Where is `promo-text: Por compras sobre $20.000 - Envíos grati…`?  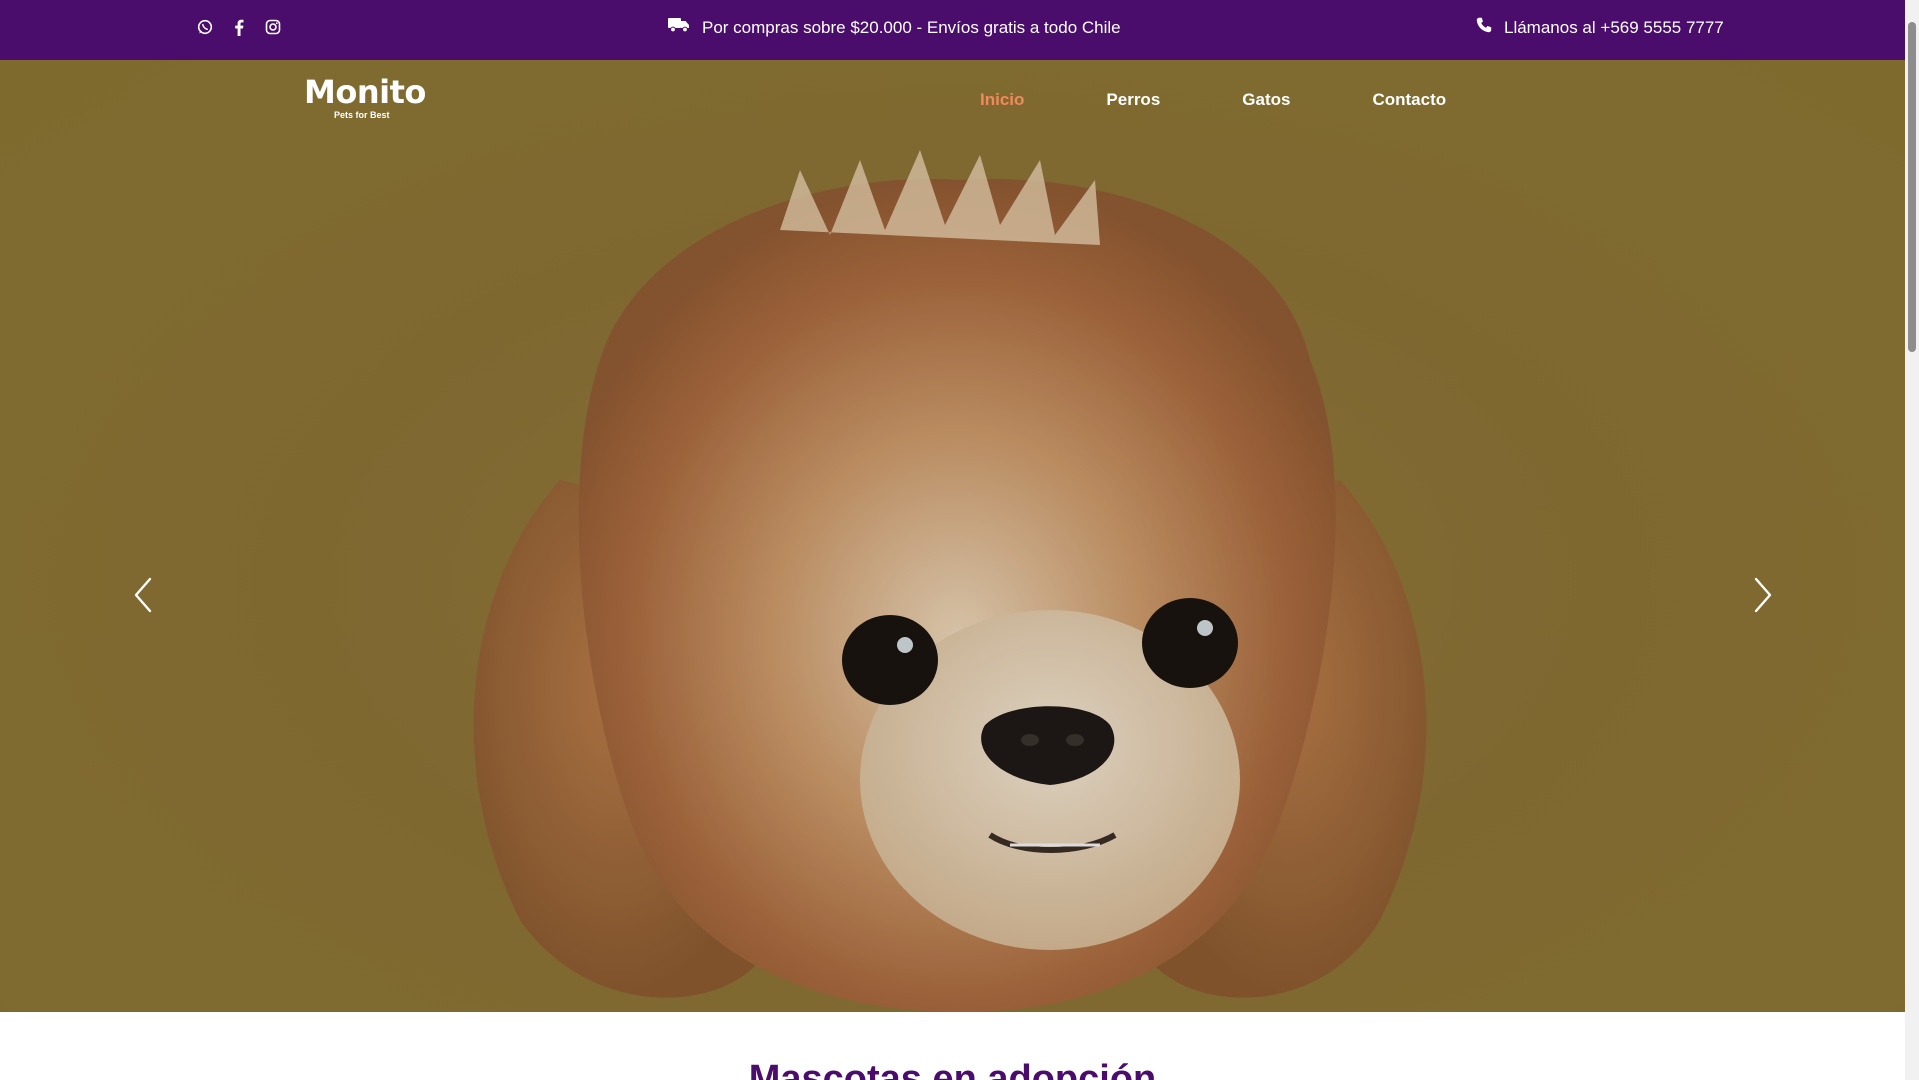 promo-text: Por compras sobre $20.000 - Envíos grati… is located at coordinates (911, 27).